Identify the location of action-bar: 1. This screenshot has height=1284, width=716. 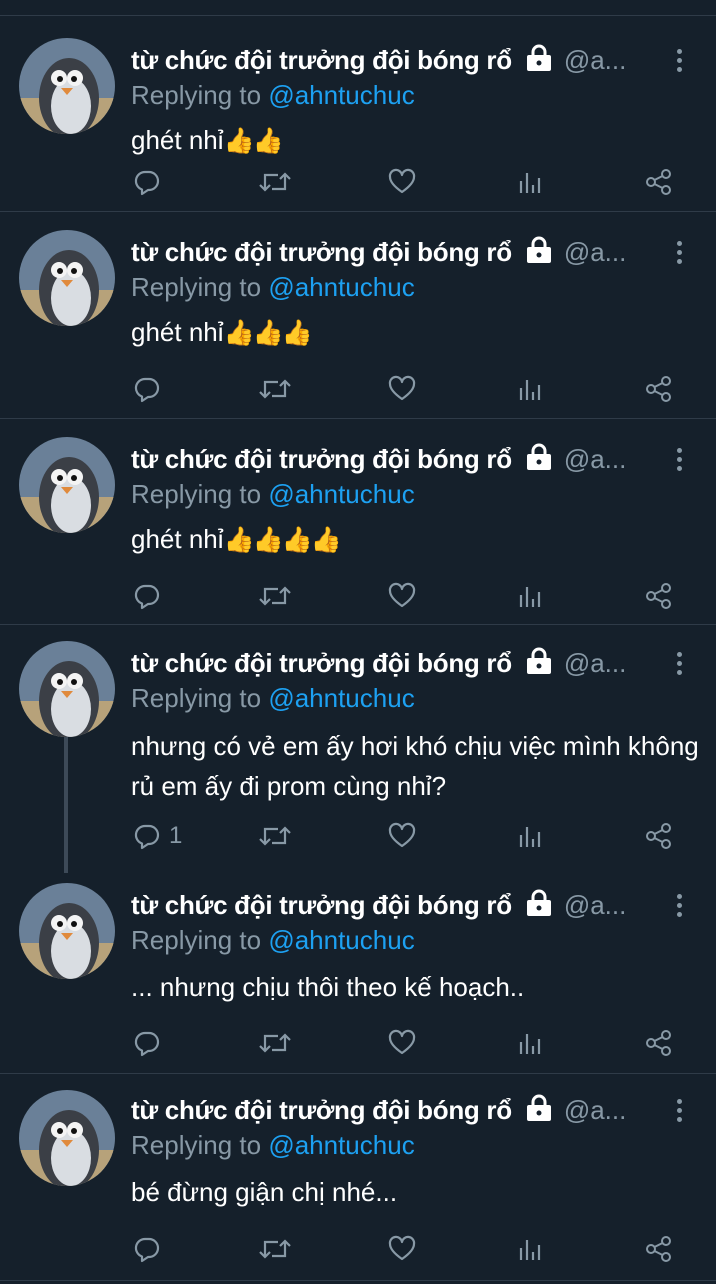
(358, 836).